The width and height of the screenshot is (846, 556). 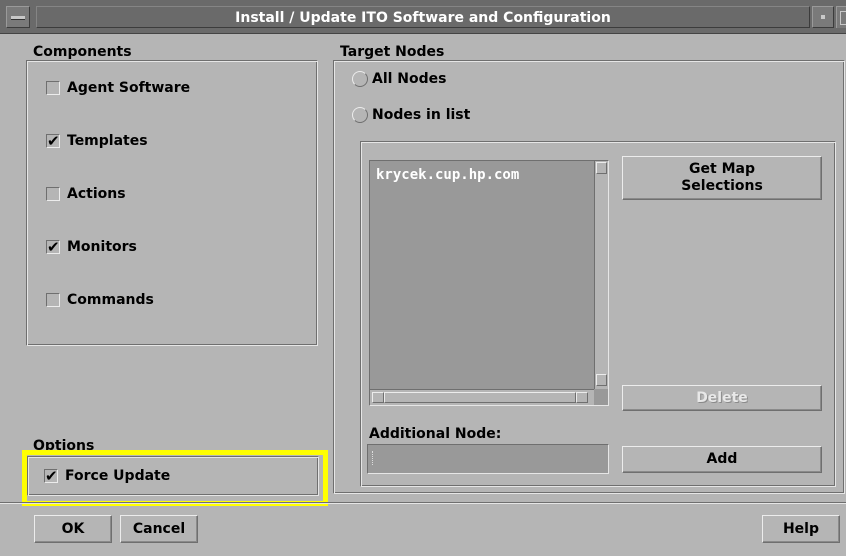 I want to click on add-button: Add, so click(x=722, y=459).